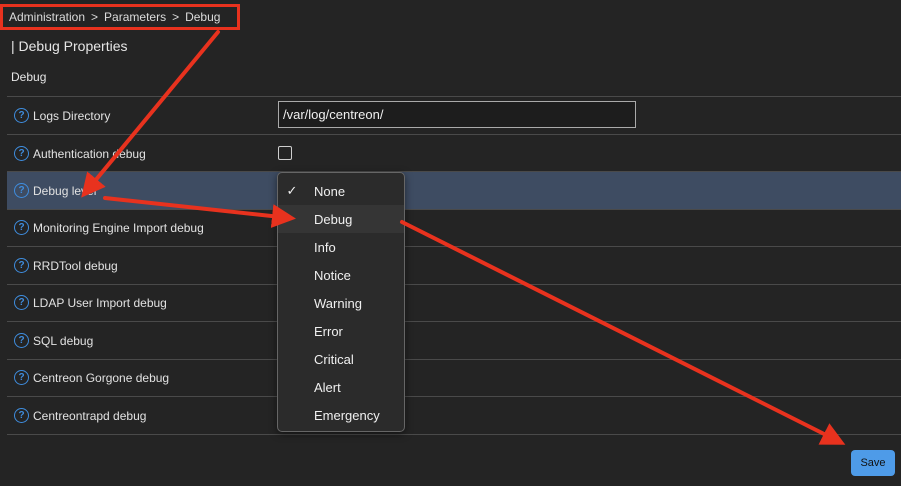 This screenshot has height=486, width=901. Describe the element at coordinates (327, 387) in the screenshot. I see `option-label: Alert` at that location.